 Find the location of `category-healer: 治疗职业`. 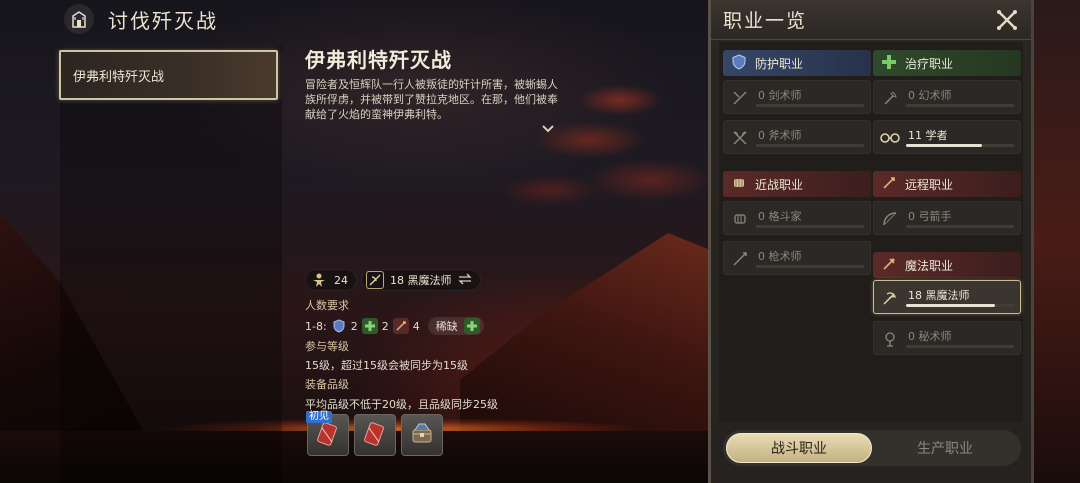

category-healer: 治疗职业 is located at coordinates (947, 63).